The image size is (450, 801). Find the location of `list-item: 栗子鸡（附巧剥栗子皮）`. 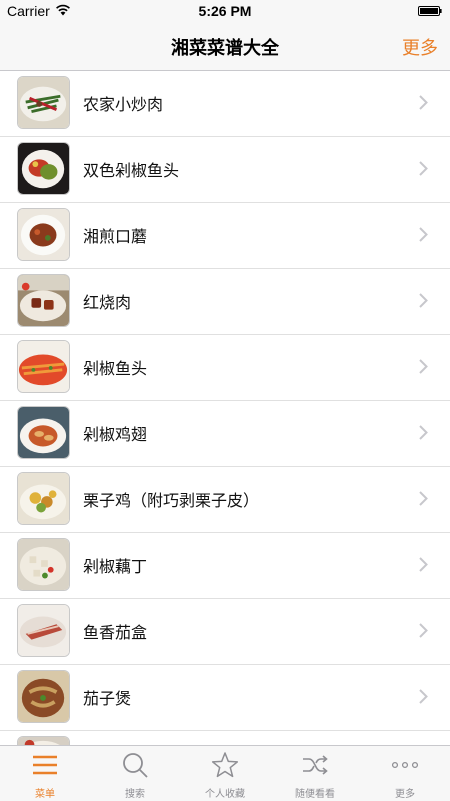

list-item: 栗子鸡（附巧剥栗子皮） is located at coordinates (225, 500).